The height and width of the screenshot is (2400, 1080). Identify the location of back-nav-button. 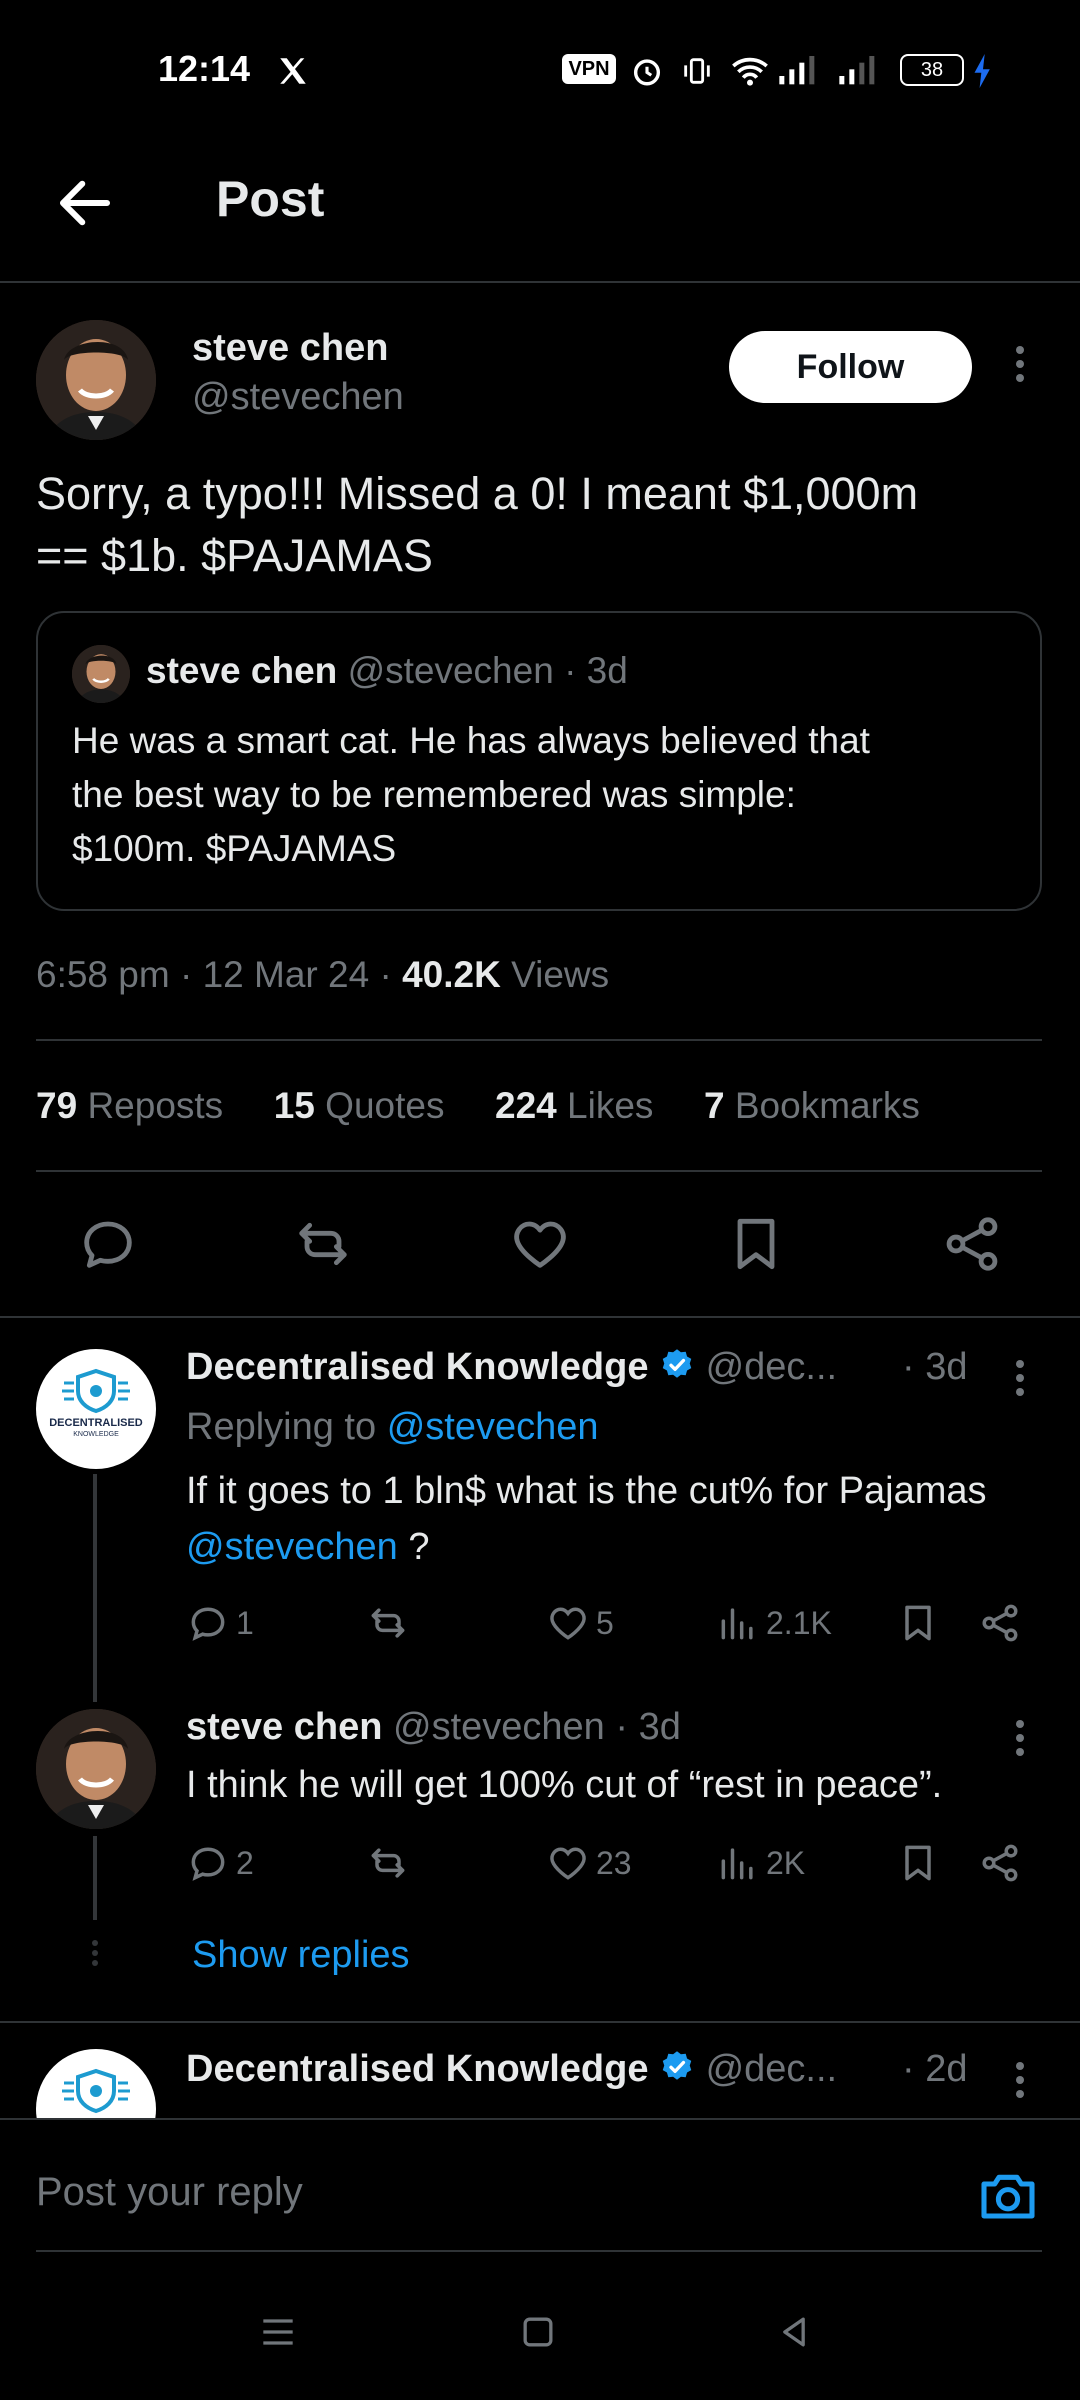
(794, 2332).